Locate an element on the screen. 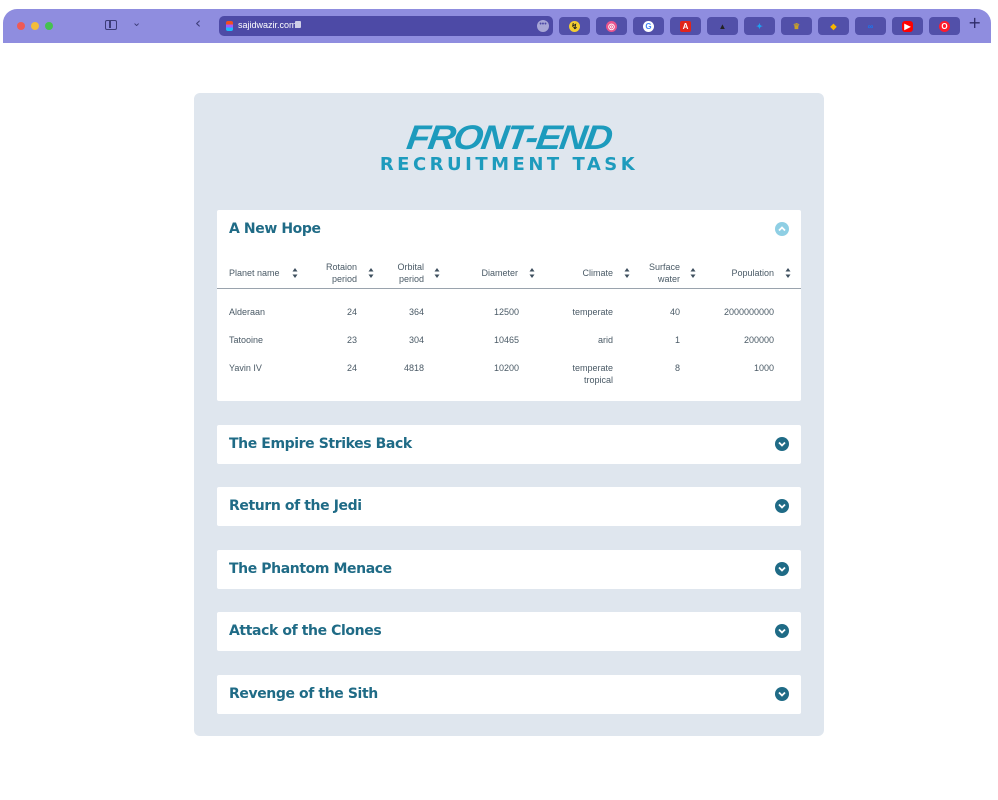 Image resolution: width=998 pixels, height=800 pixels. bookmark-mountain: ▲ is located at coordinates (722, 26).